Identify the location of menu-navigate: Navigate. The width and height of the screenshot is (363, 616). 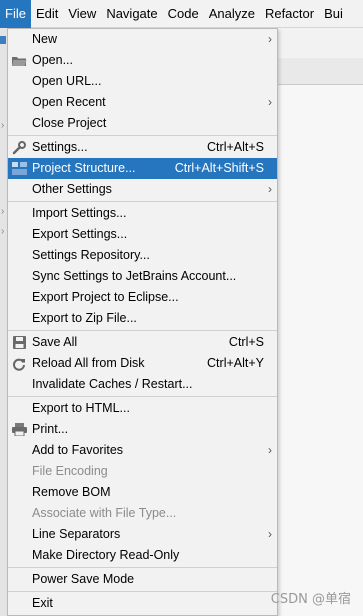
(131, 14).